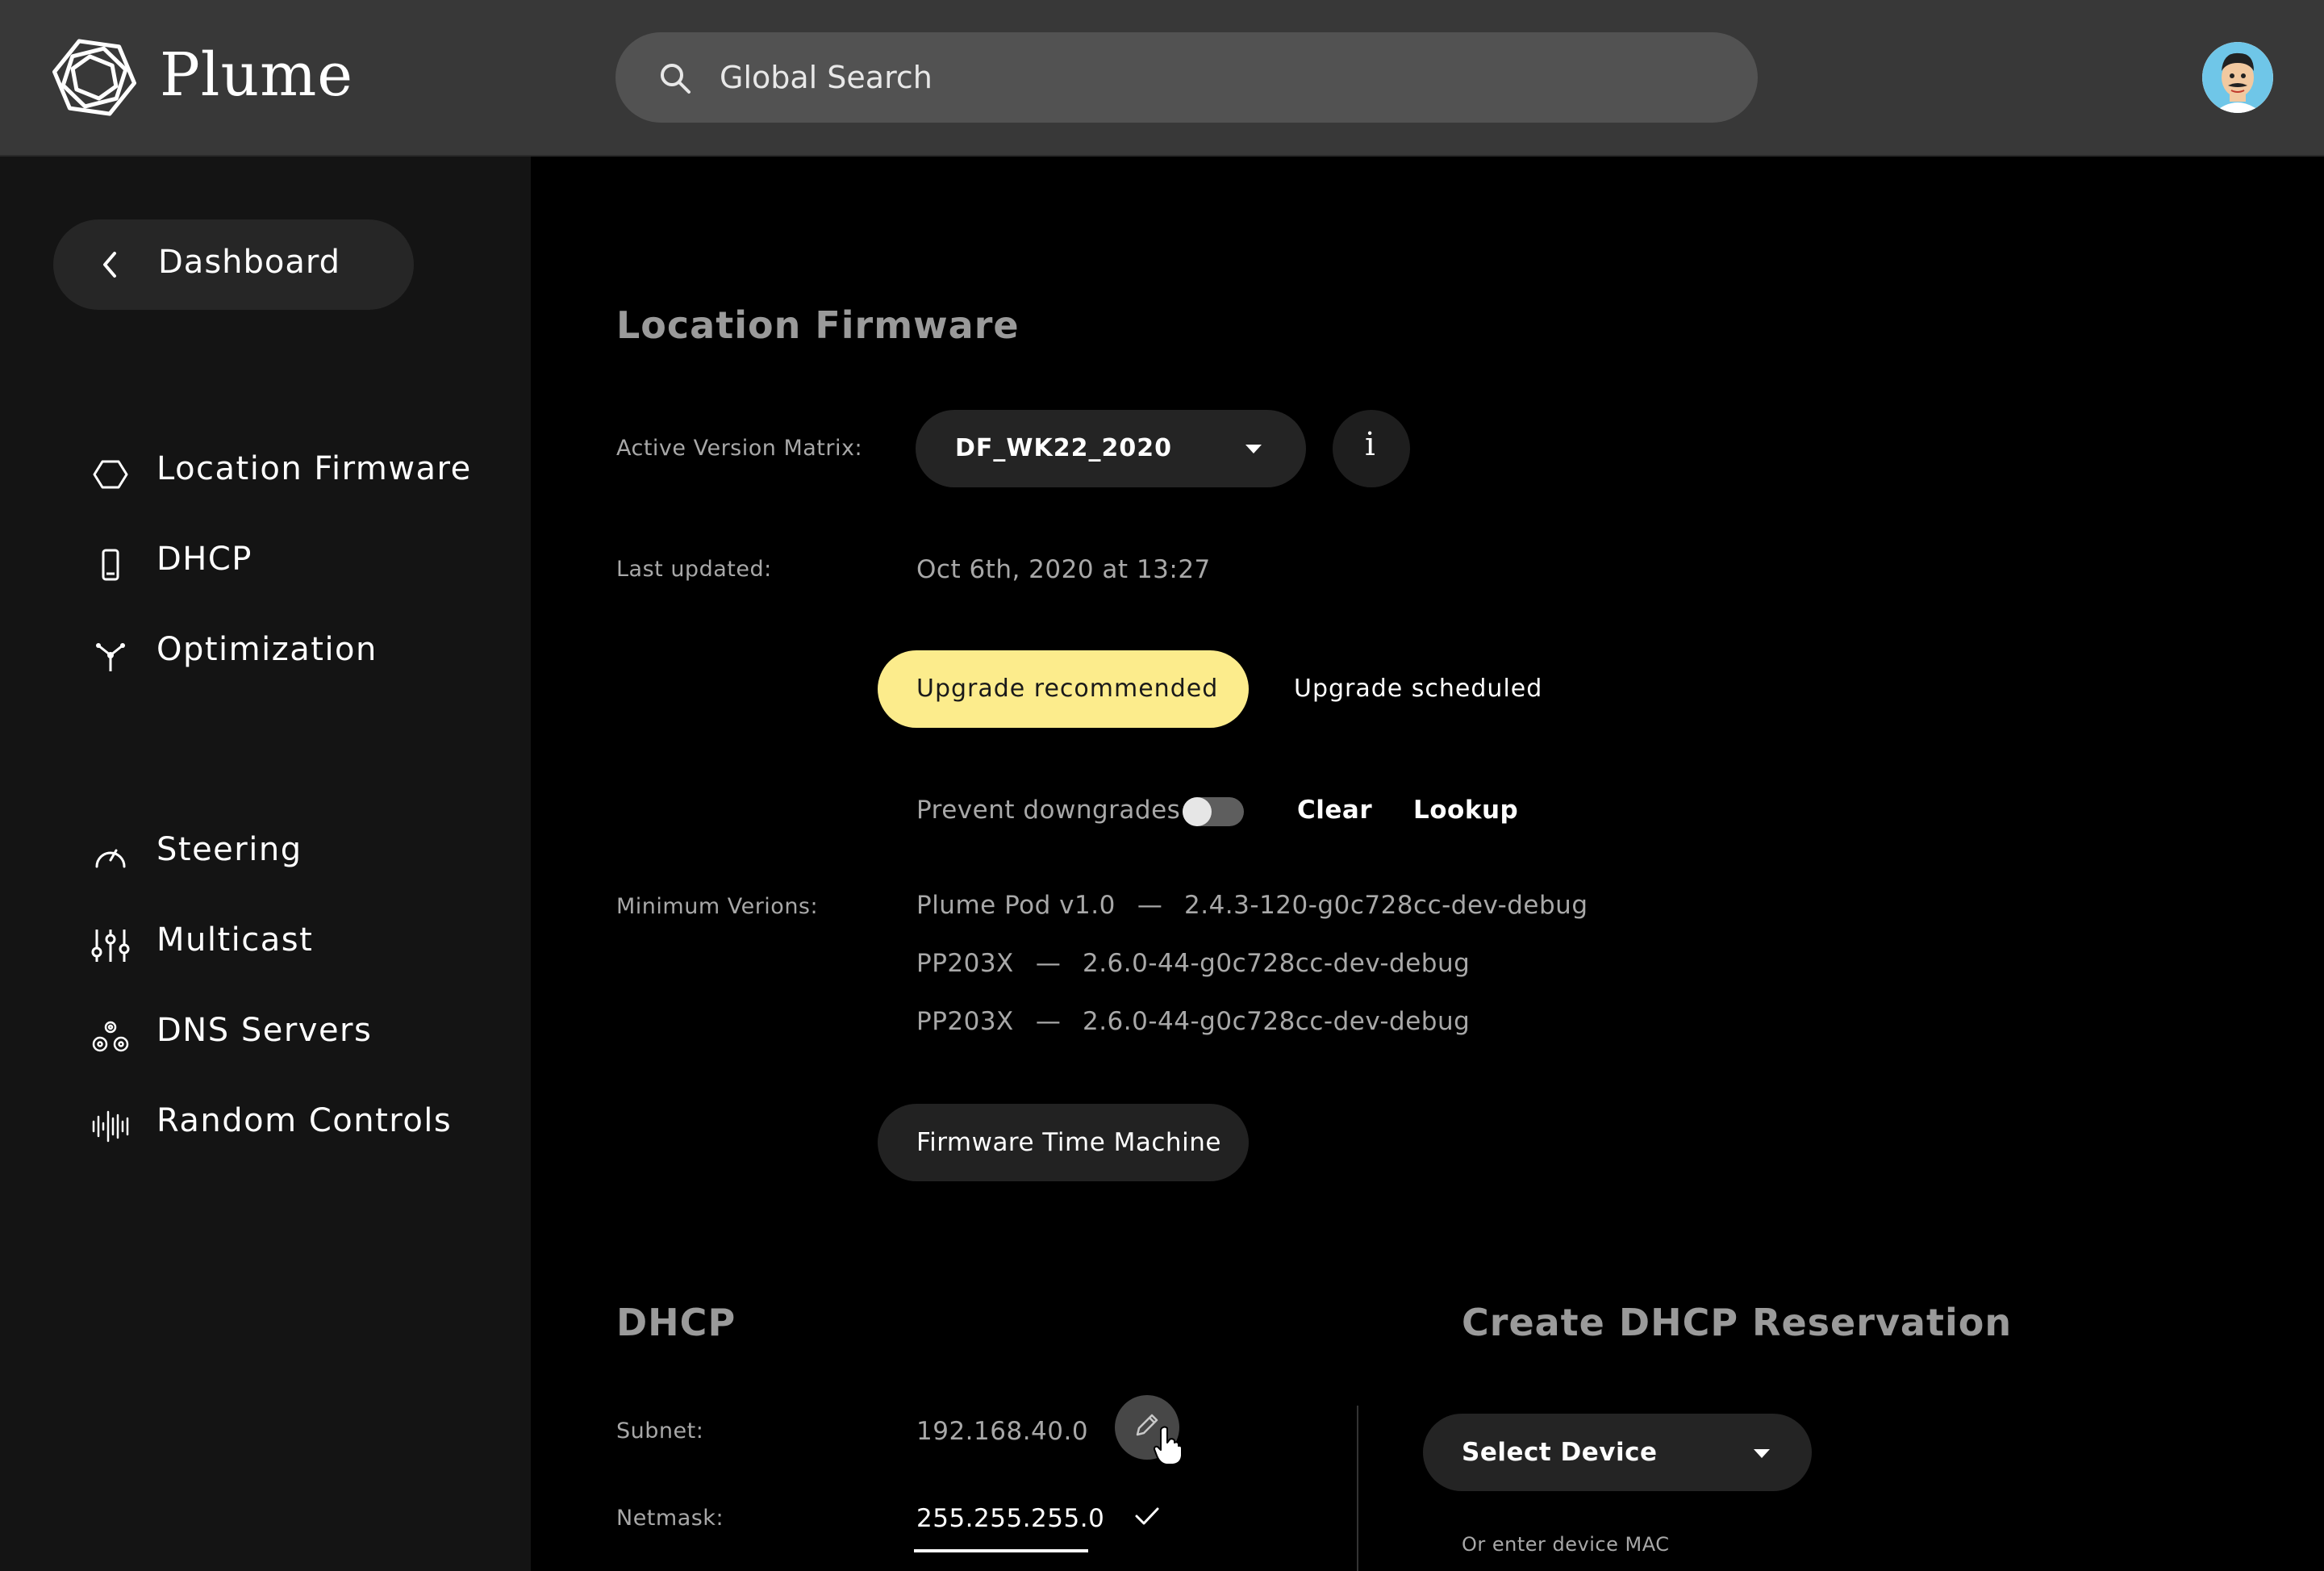 Image resolution: width=2324 pixels, height=1571 pixels. I want to click on sidebar-item-label: Optimization, so click(267, 650).